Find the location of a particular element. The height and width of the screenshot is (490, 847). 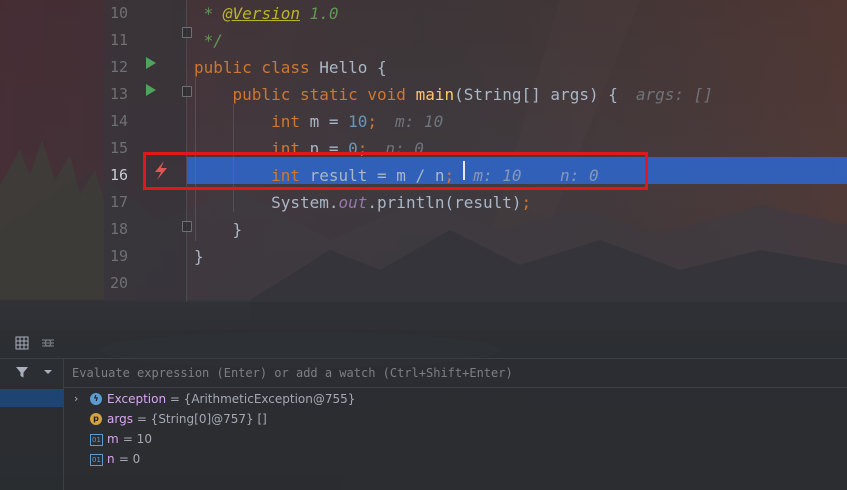

line-number: 18 is located at coordinates (116, 229).